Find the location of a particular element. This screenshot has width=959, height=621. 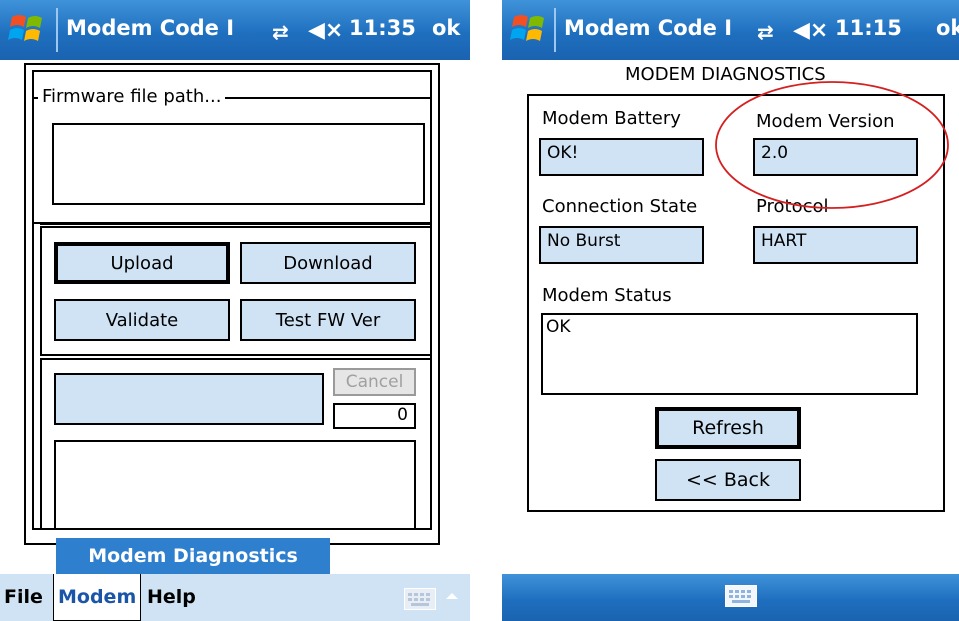

title-bar: Modem Code I ⇄ ◀× 11:15 ok is located at coordinates (730, 30).